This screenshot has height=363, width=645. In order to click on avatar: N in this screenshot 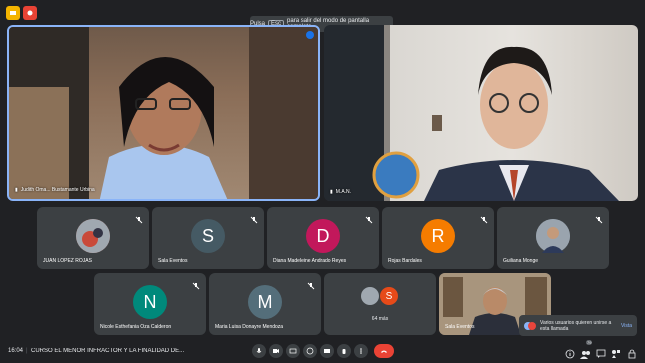, I will do `click(150, 302)`.